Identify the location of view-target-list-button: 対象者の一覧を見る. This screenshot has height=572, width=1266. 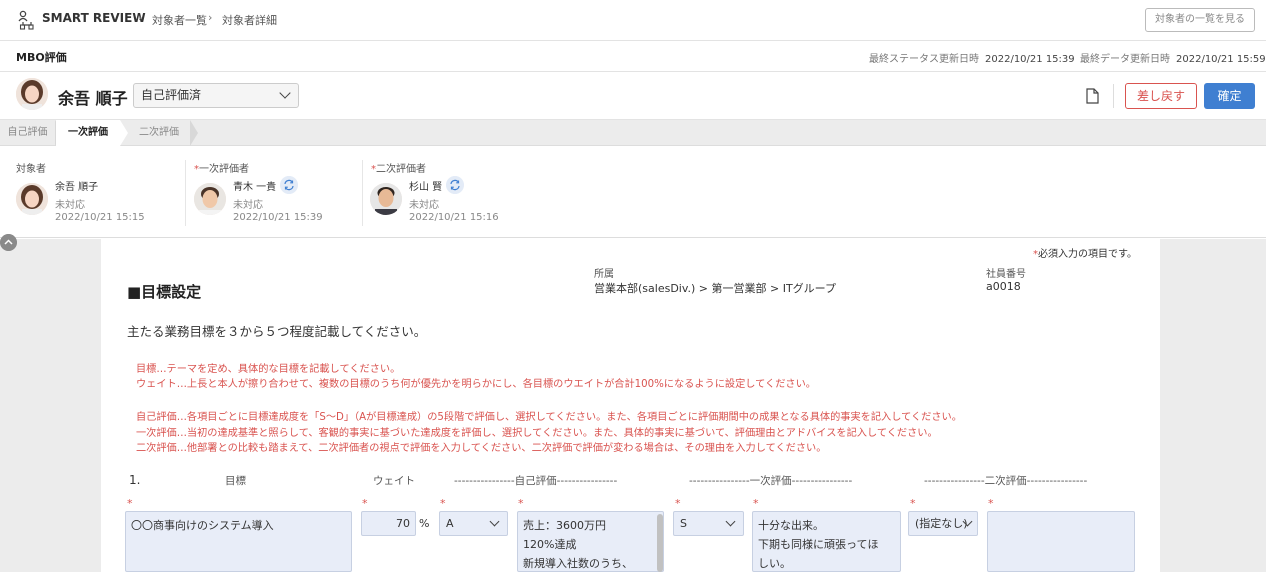
(1200, 20).